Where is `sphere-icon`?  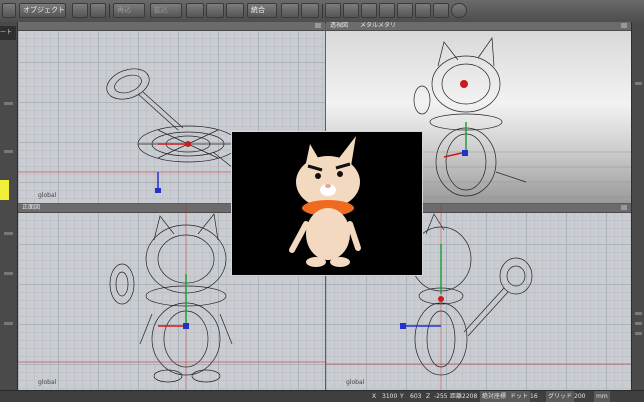 sphere-icon is located at coordinates (459, 10).